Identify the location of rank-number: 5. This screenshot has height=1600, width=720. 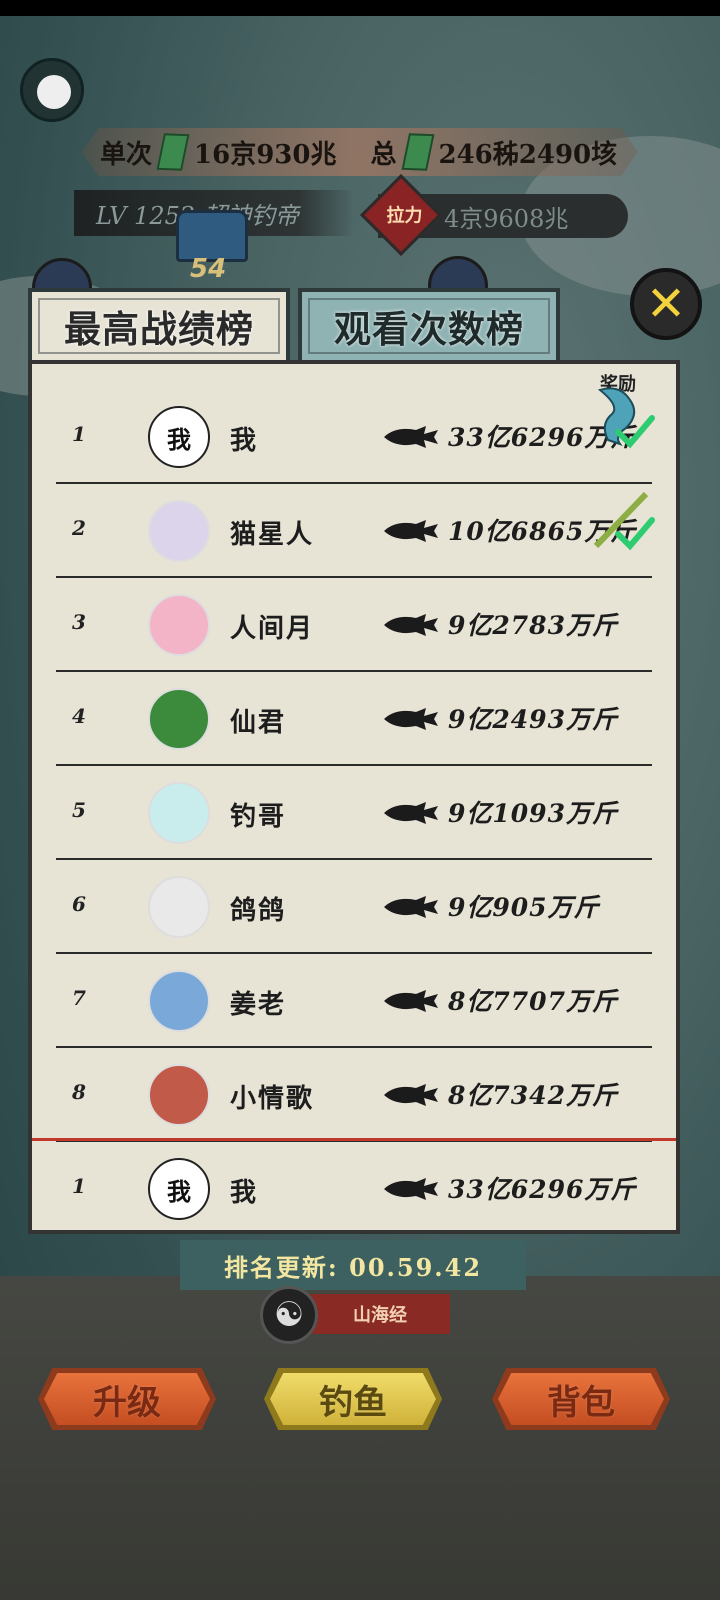
(79, 810).